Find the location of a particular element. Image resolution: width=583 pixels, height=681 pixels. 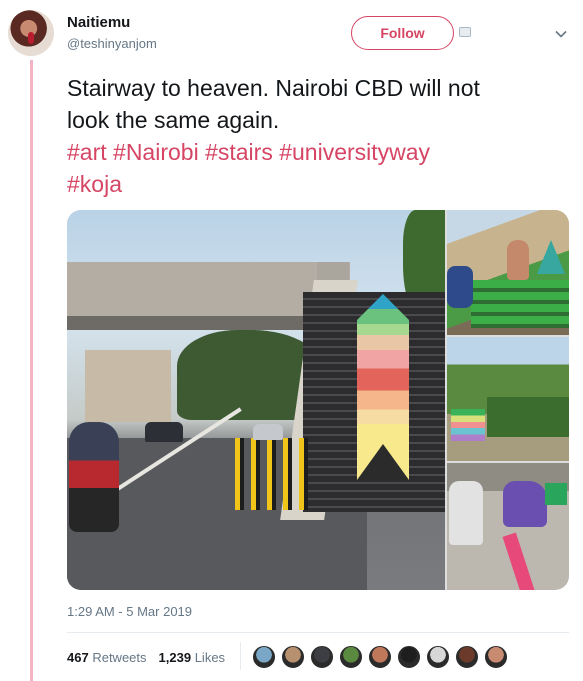

hashtag-koja: #koja is located at coordinates (94, 184).